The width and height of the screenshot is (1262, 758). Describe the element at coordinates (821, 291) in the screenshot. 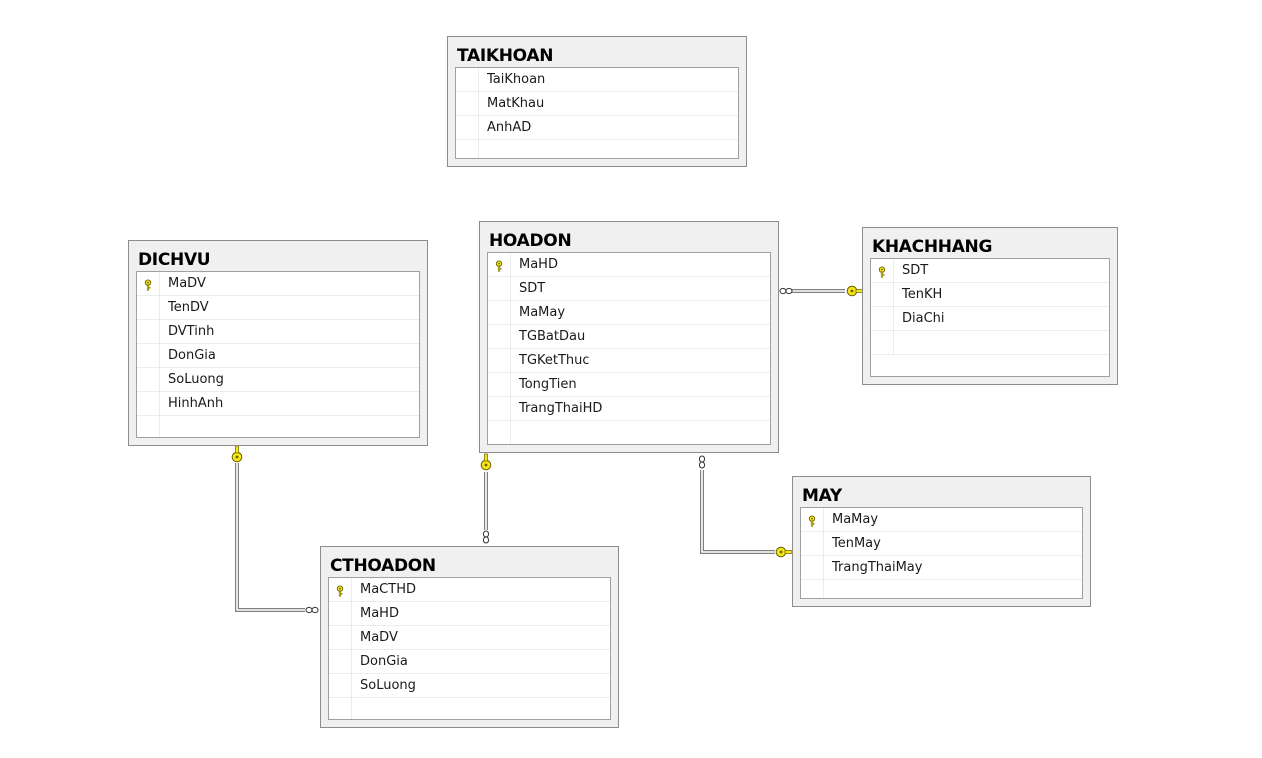

I see `relationship-hoadon-khachhang` at that location.